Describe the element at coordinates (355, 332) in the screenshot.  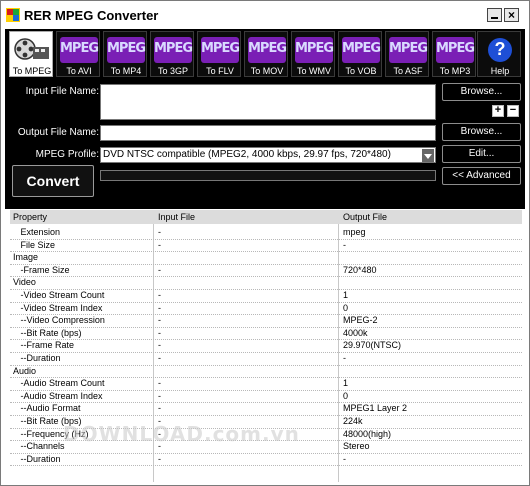
I see `table-cell: 4000k` at that location.